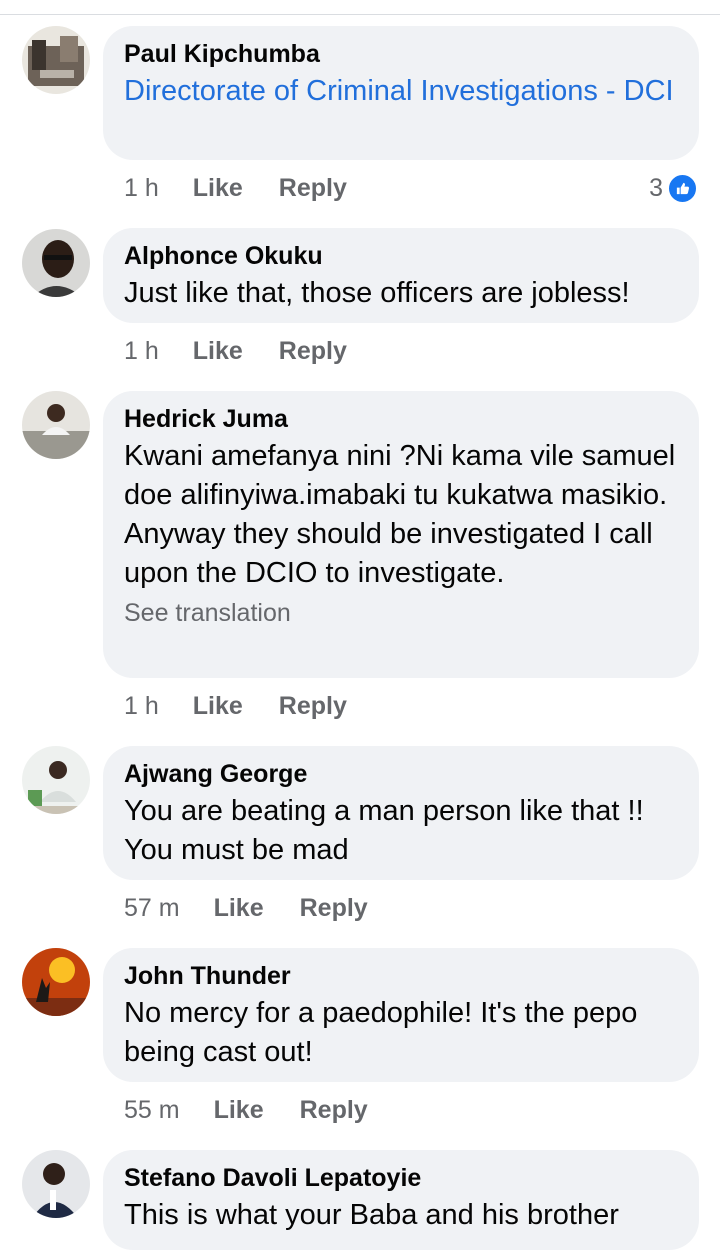 The height and width of the screenshot is (1250, 720). I want to click on comment-author: John Thunder, so click(400, 976).